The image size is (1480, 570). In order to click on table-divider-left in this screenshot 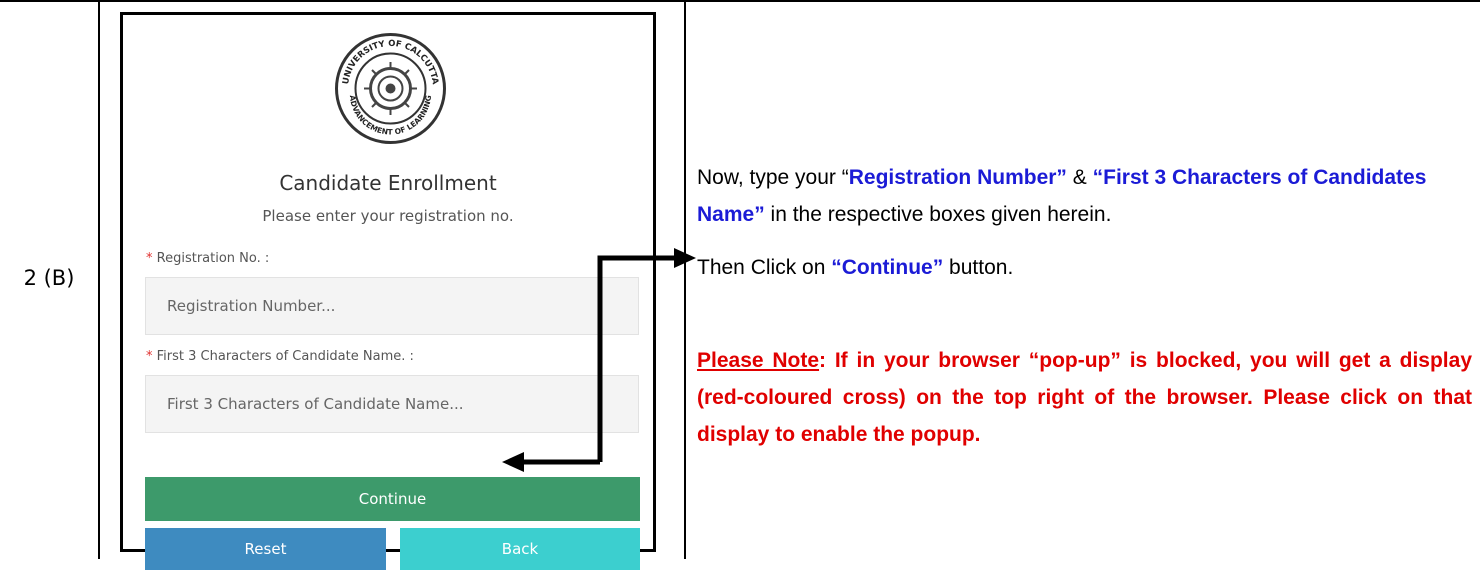, I will do `click(99, 279)`.